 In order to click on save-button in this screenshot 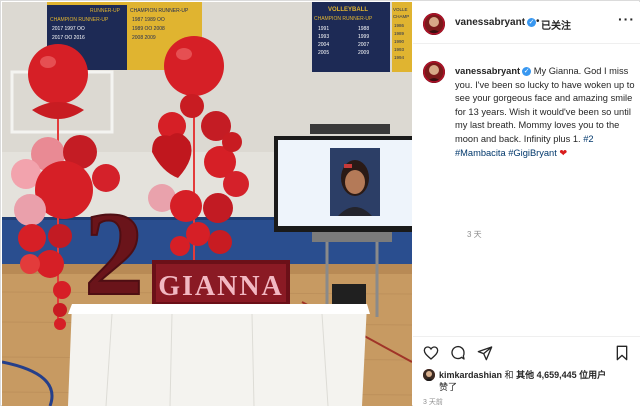, I will do `click(622, 353)`.